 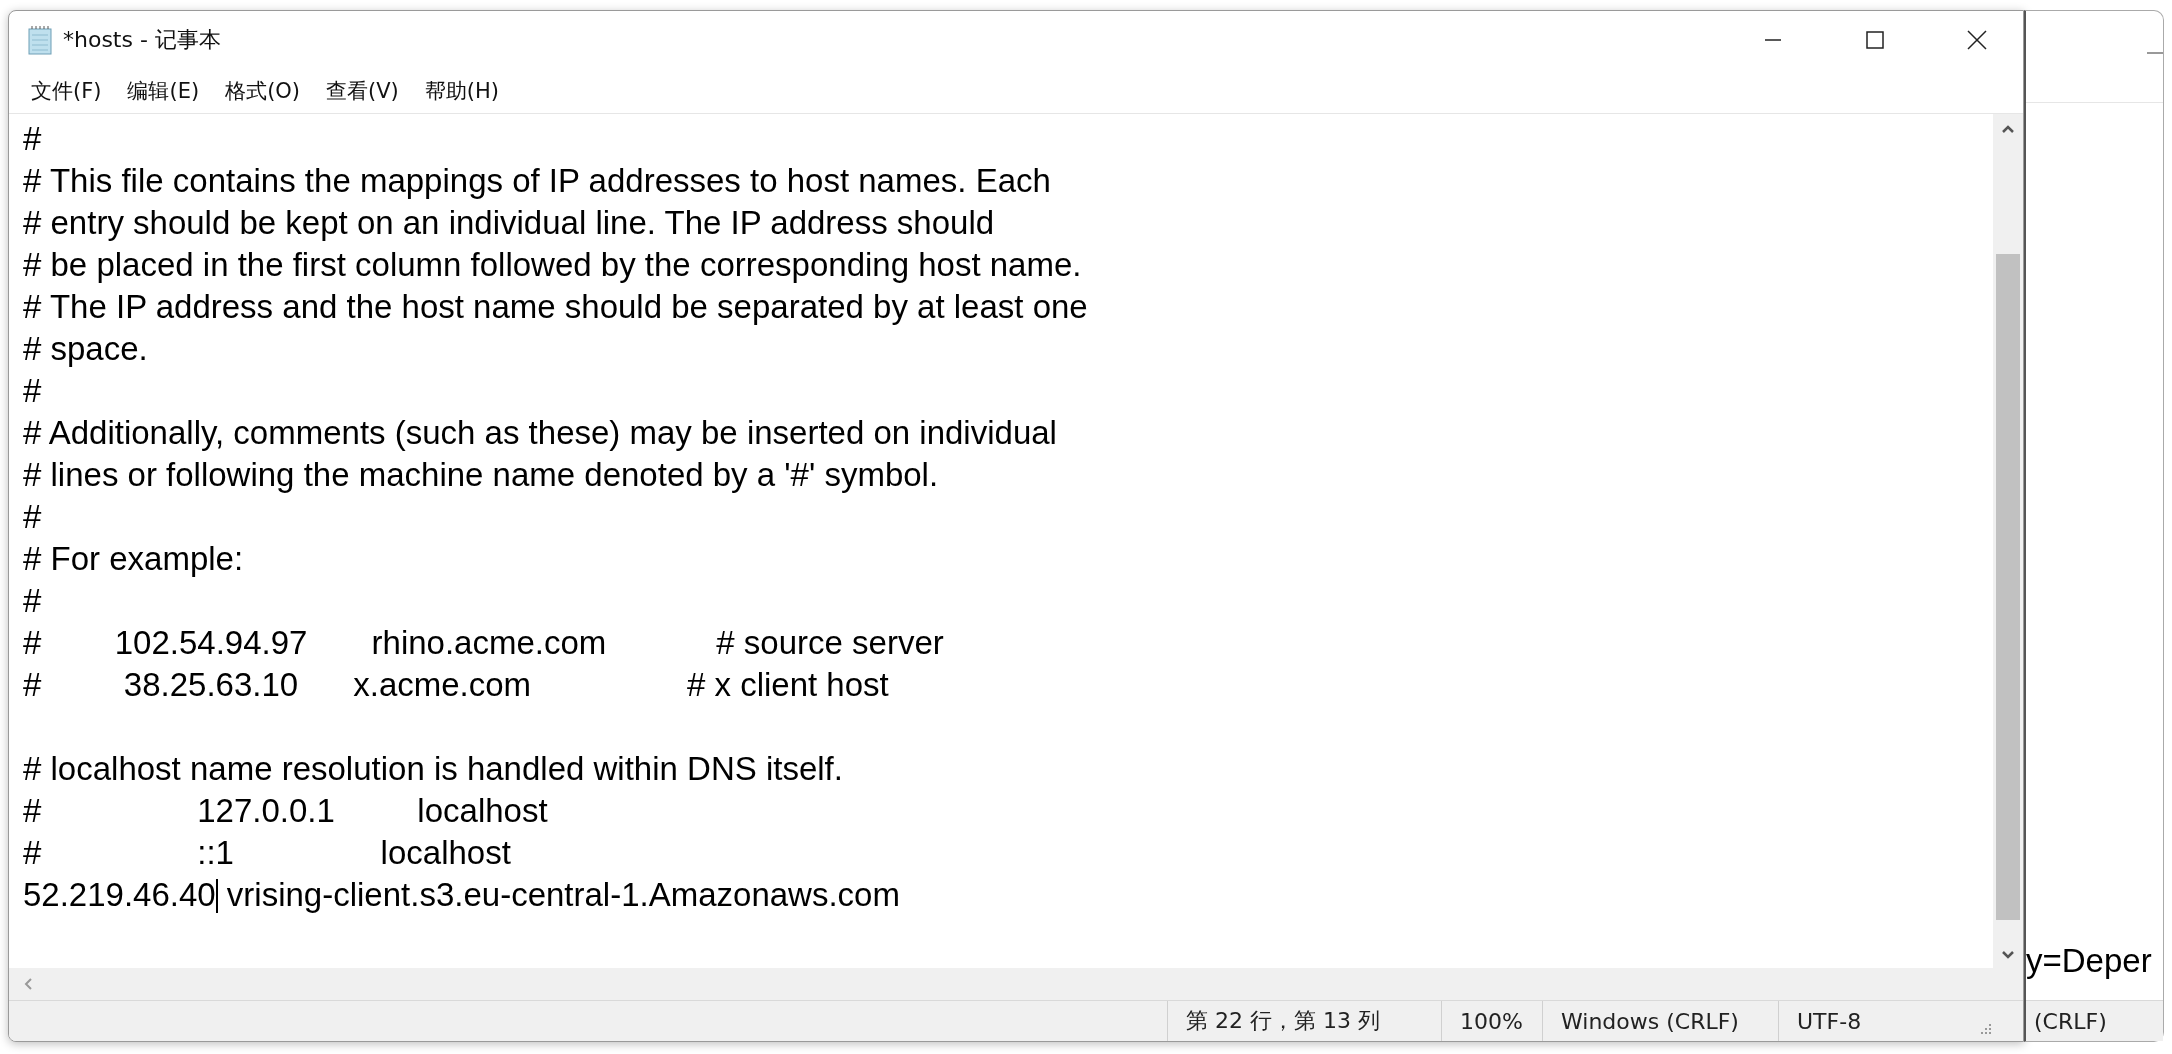 I want to click on text-line: # The IP address and the host name should be separated by at least one, so click(x=556, y=307).